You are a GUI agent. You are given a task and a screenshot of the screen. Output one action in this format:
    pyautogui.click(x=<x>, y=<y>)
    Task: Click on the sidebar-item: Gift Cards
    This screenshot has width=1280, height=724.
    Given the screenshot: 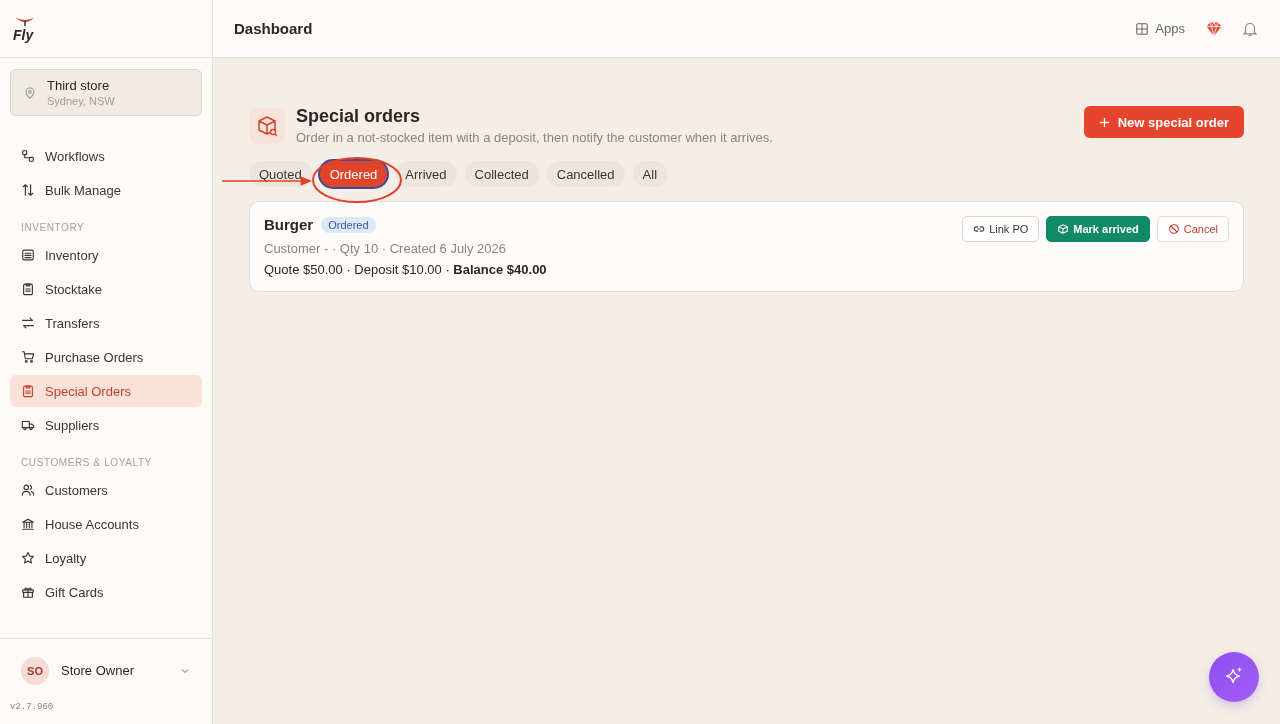 What is the action you would take?
    pyautogui.click(x=106, y=592)
    